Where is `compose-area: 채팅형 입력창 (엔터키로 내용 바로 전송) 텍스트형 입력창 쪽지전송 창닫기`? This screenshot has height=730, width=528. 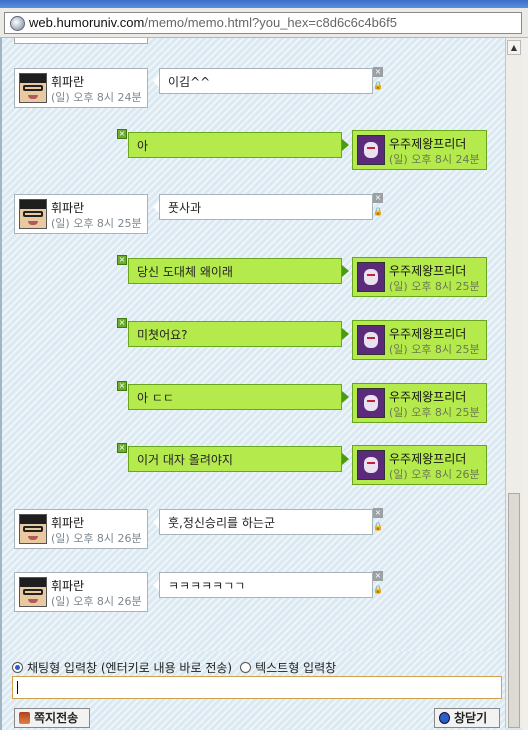 compose-area: 채팅형 입력창 (엔터키로 내용 바로 전송) 텍스트형 입력창 쪽지전송 창닫기 is located at coordinates (252, 690).